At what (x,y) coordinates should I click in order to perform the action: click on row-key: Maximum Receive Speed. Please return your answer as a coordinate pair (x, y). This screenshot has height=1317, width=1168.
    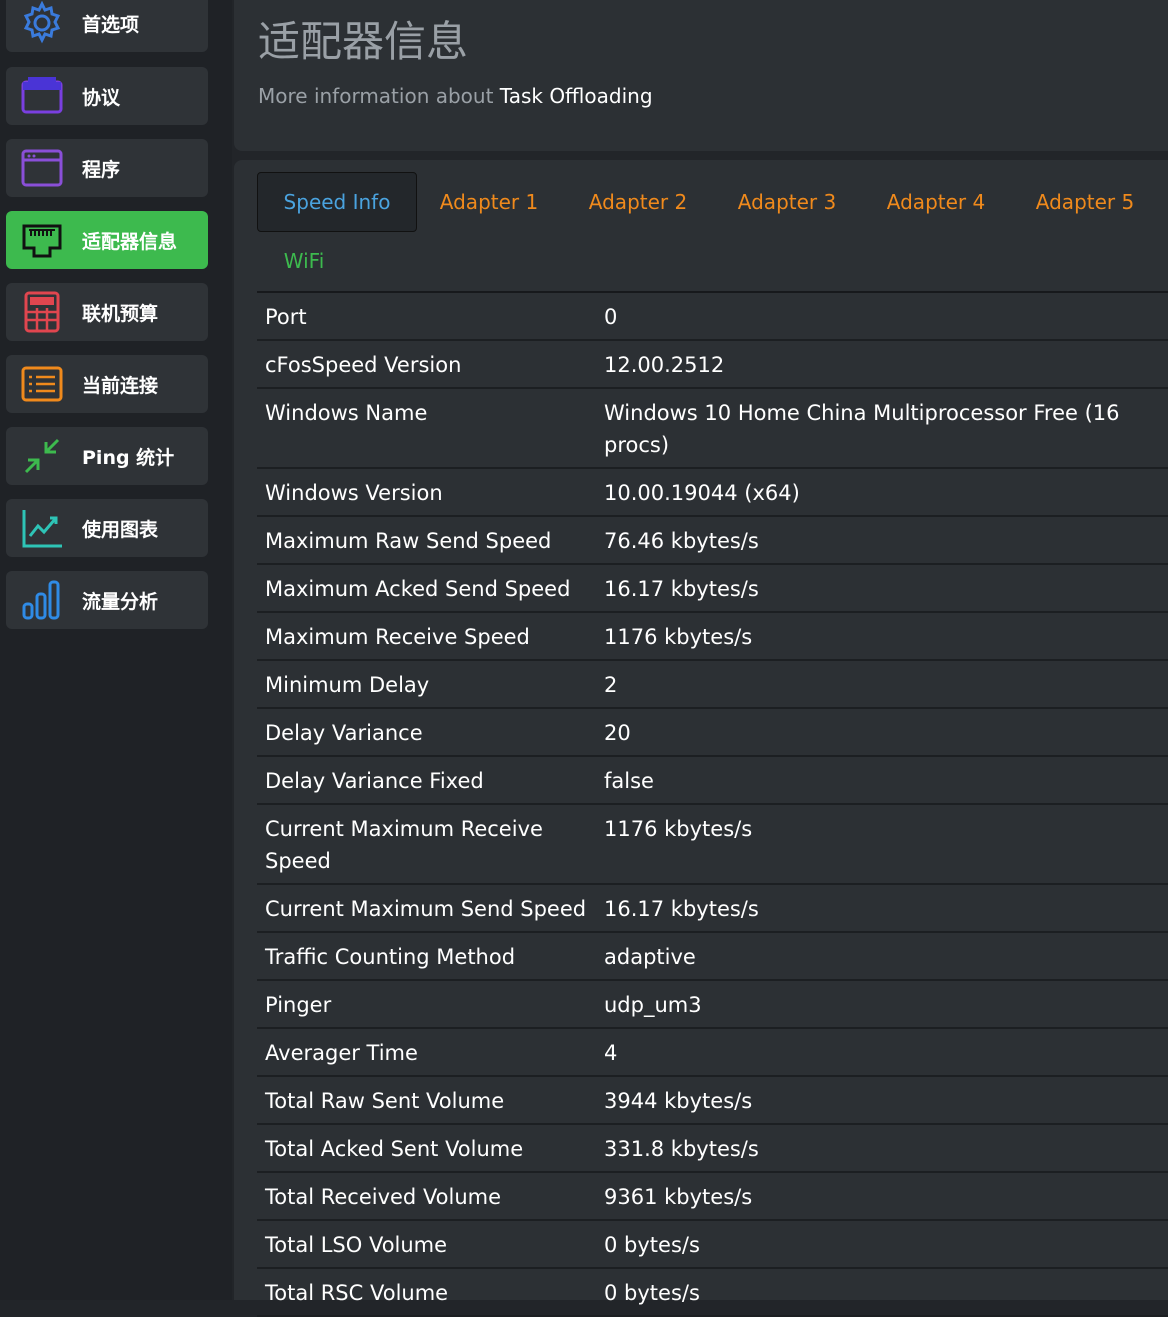
    Looking at the image, I should click on (397, 637).